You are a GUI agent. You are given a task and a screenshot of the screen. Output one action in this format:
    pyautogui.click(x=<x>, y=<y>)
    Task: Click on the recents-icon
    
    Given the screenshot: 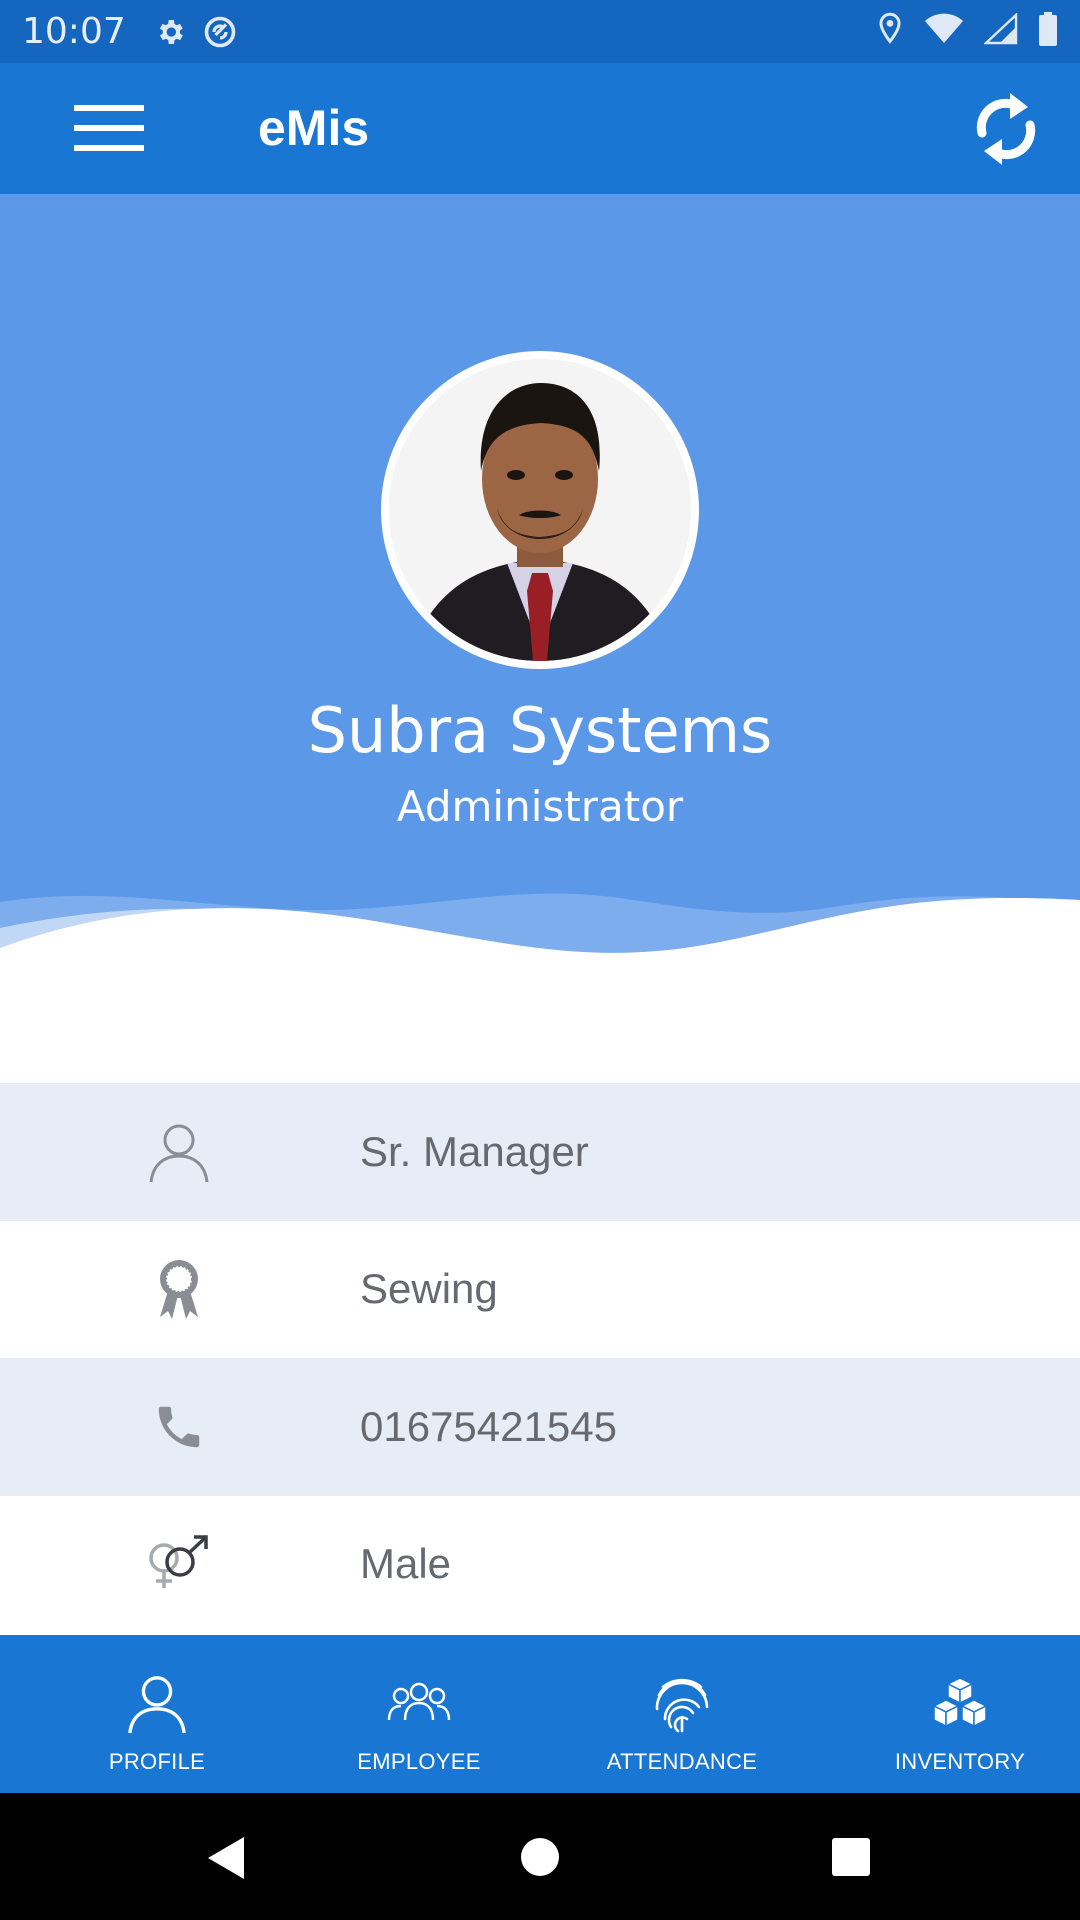 What is the action you would take?
    pyautogui.click(x=851, y=1857)
    